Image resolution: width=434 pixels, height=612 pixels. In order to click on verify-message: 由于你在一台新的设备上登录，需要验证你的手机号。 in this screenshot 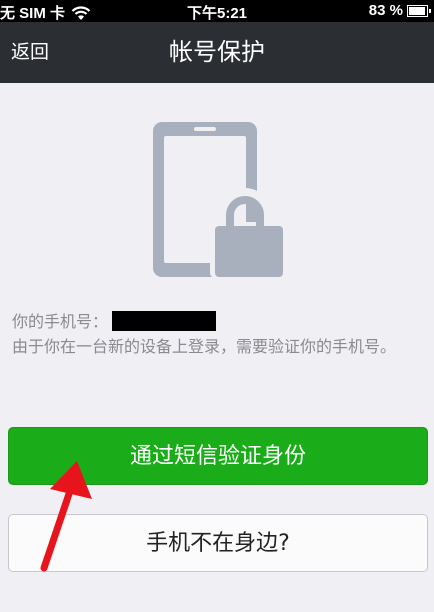, I will do `click(204, 346)`.